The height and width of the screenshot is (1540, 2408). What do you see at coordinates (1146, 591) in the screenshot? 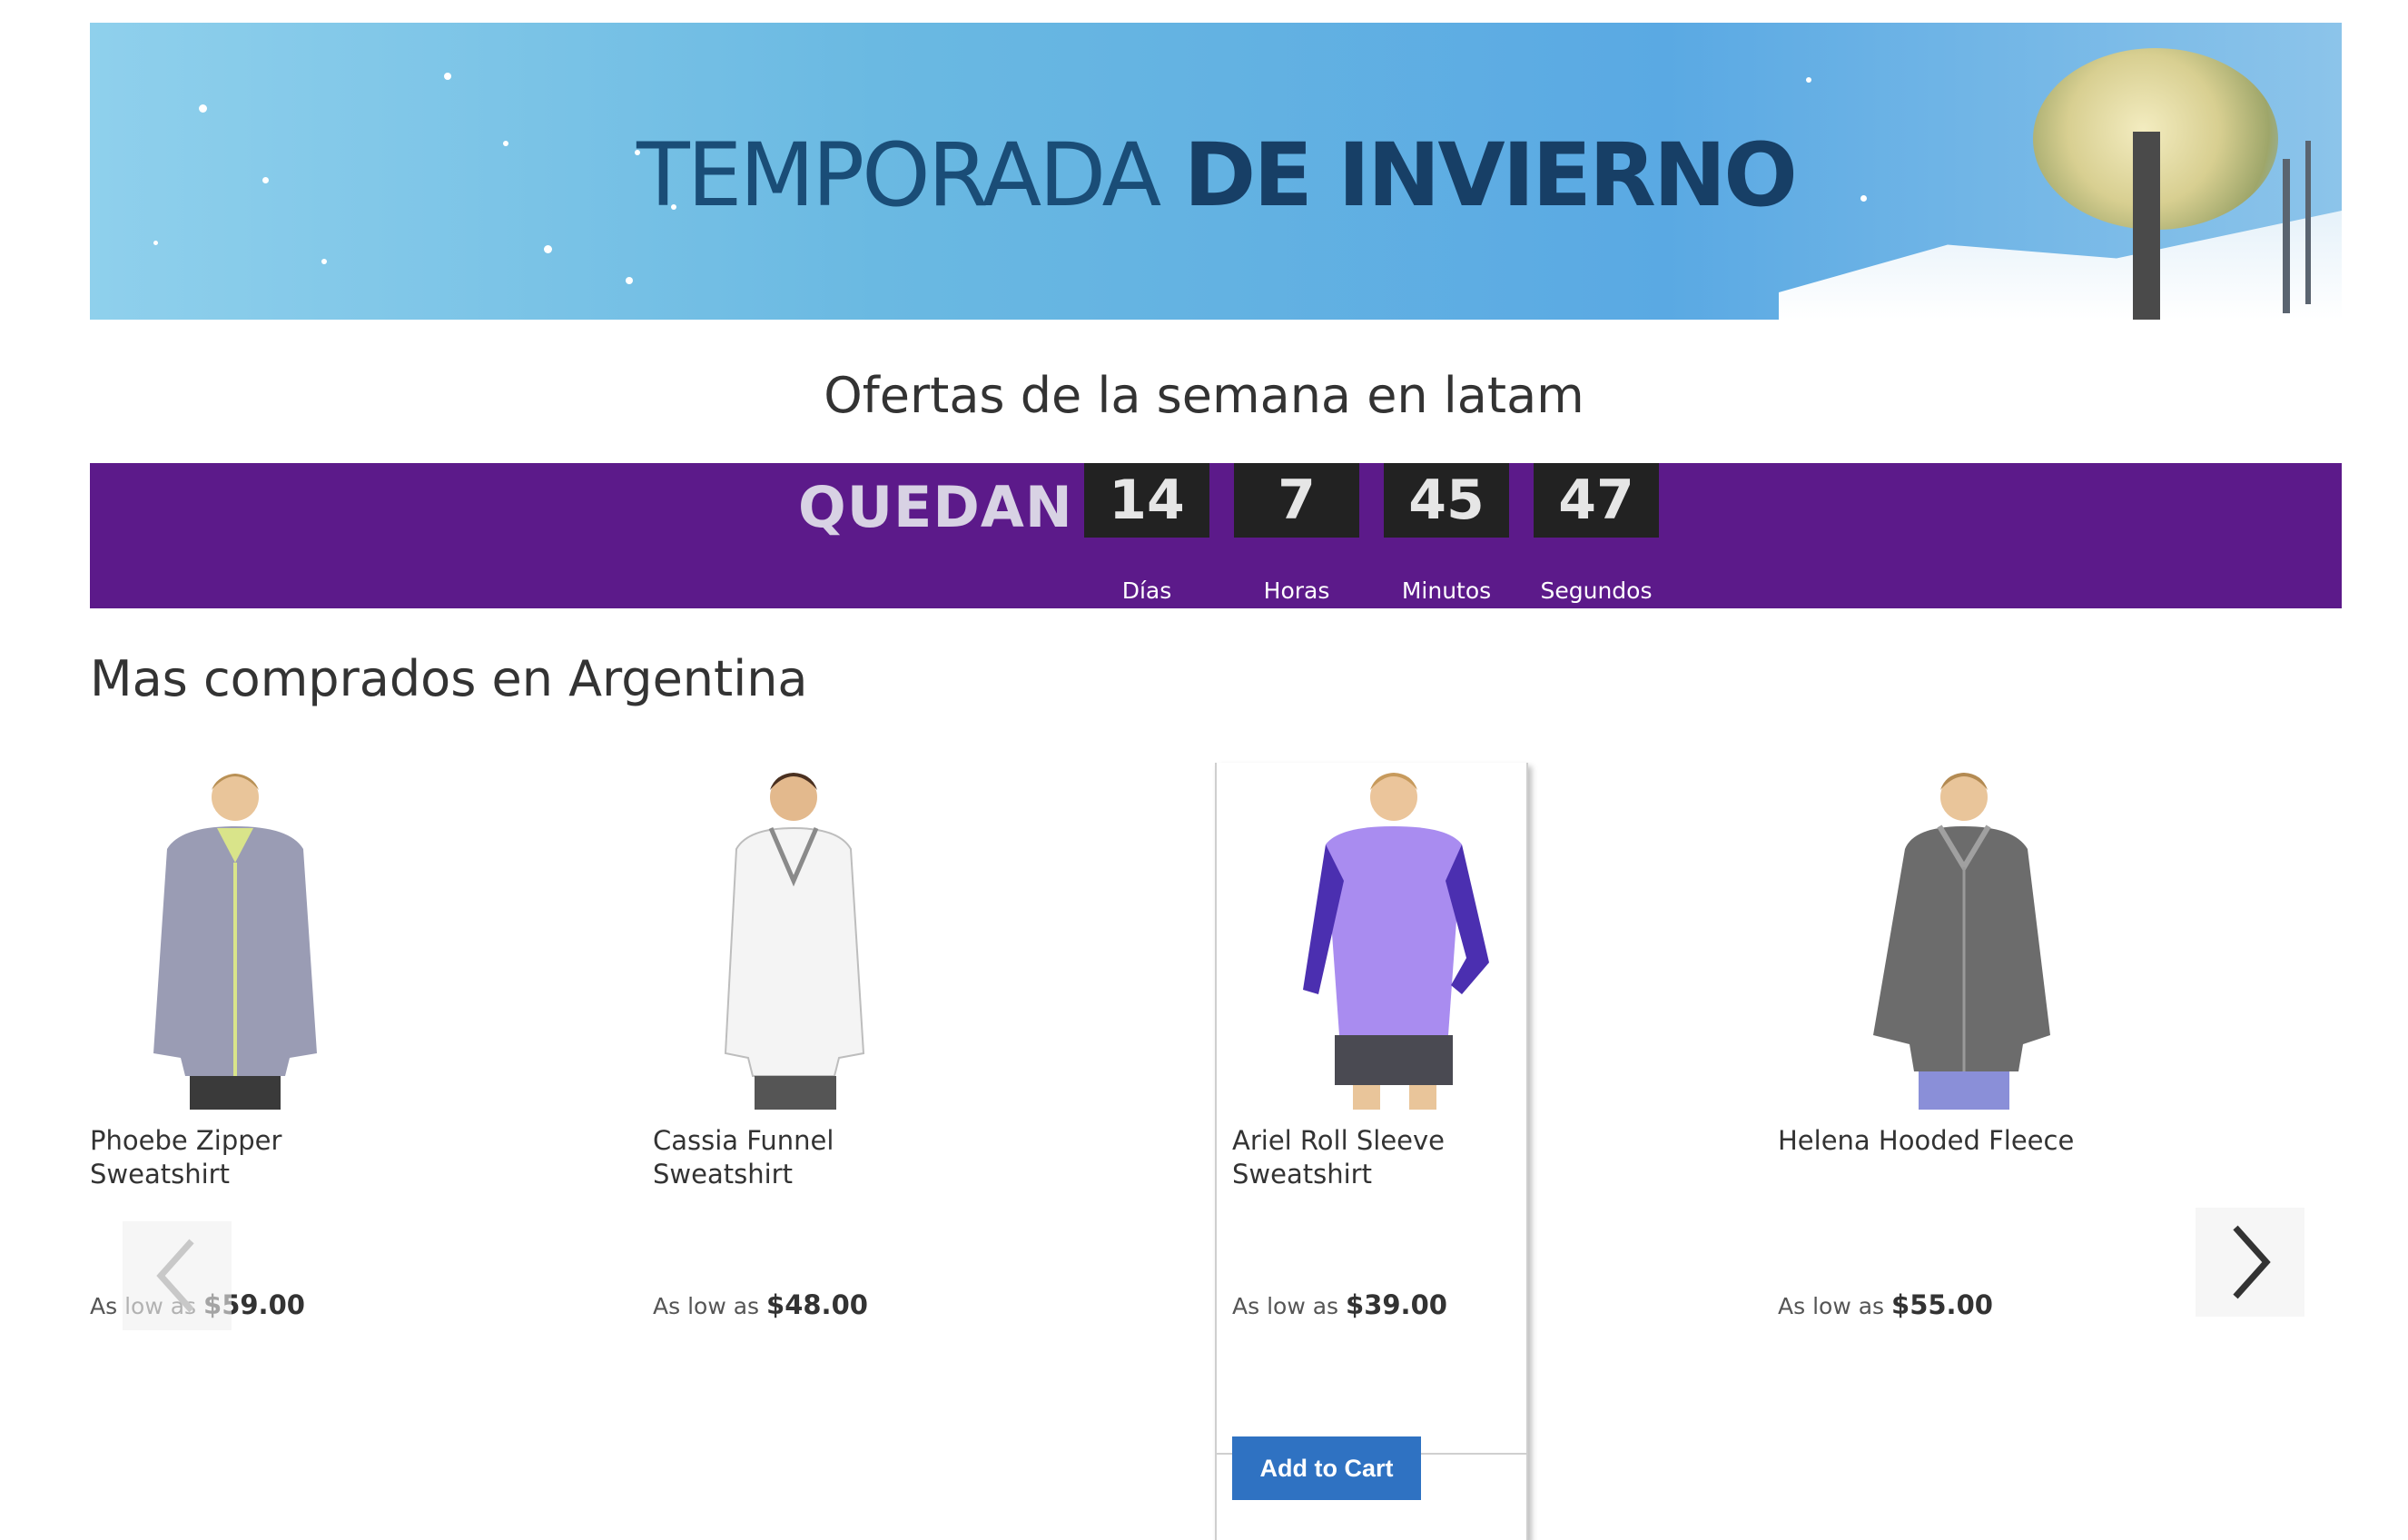
I see `countdown-days-label: Días` at bounding box center [1146, 591].